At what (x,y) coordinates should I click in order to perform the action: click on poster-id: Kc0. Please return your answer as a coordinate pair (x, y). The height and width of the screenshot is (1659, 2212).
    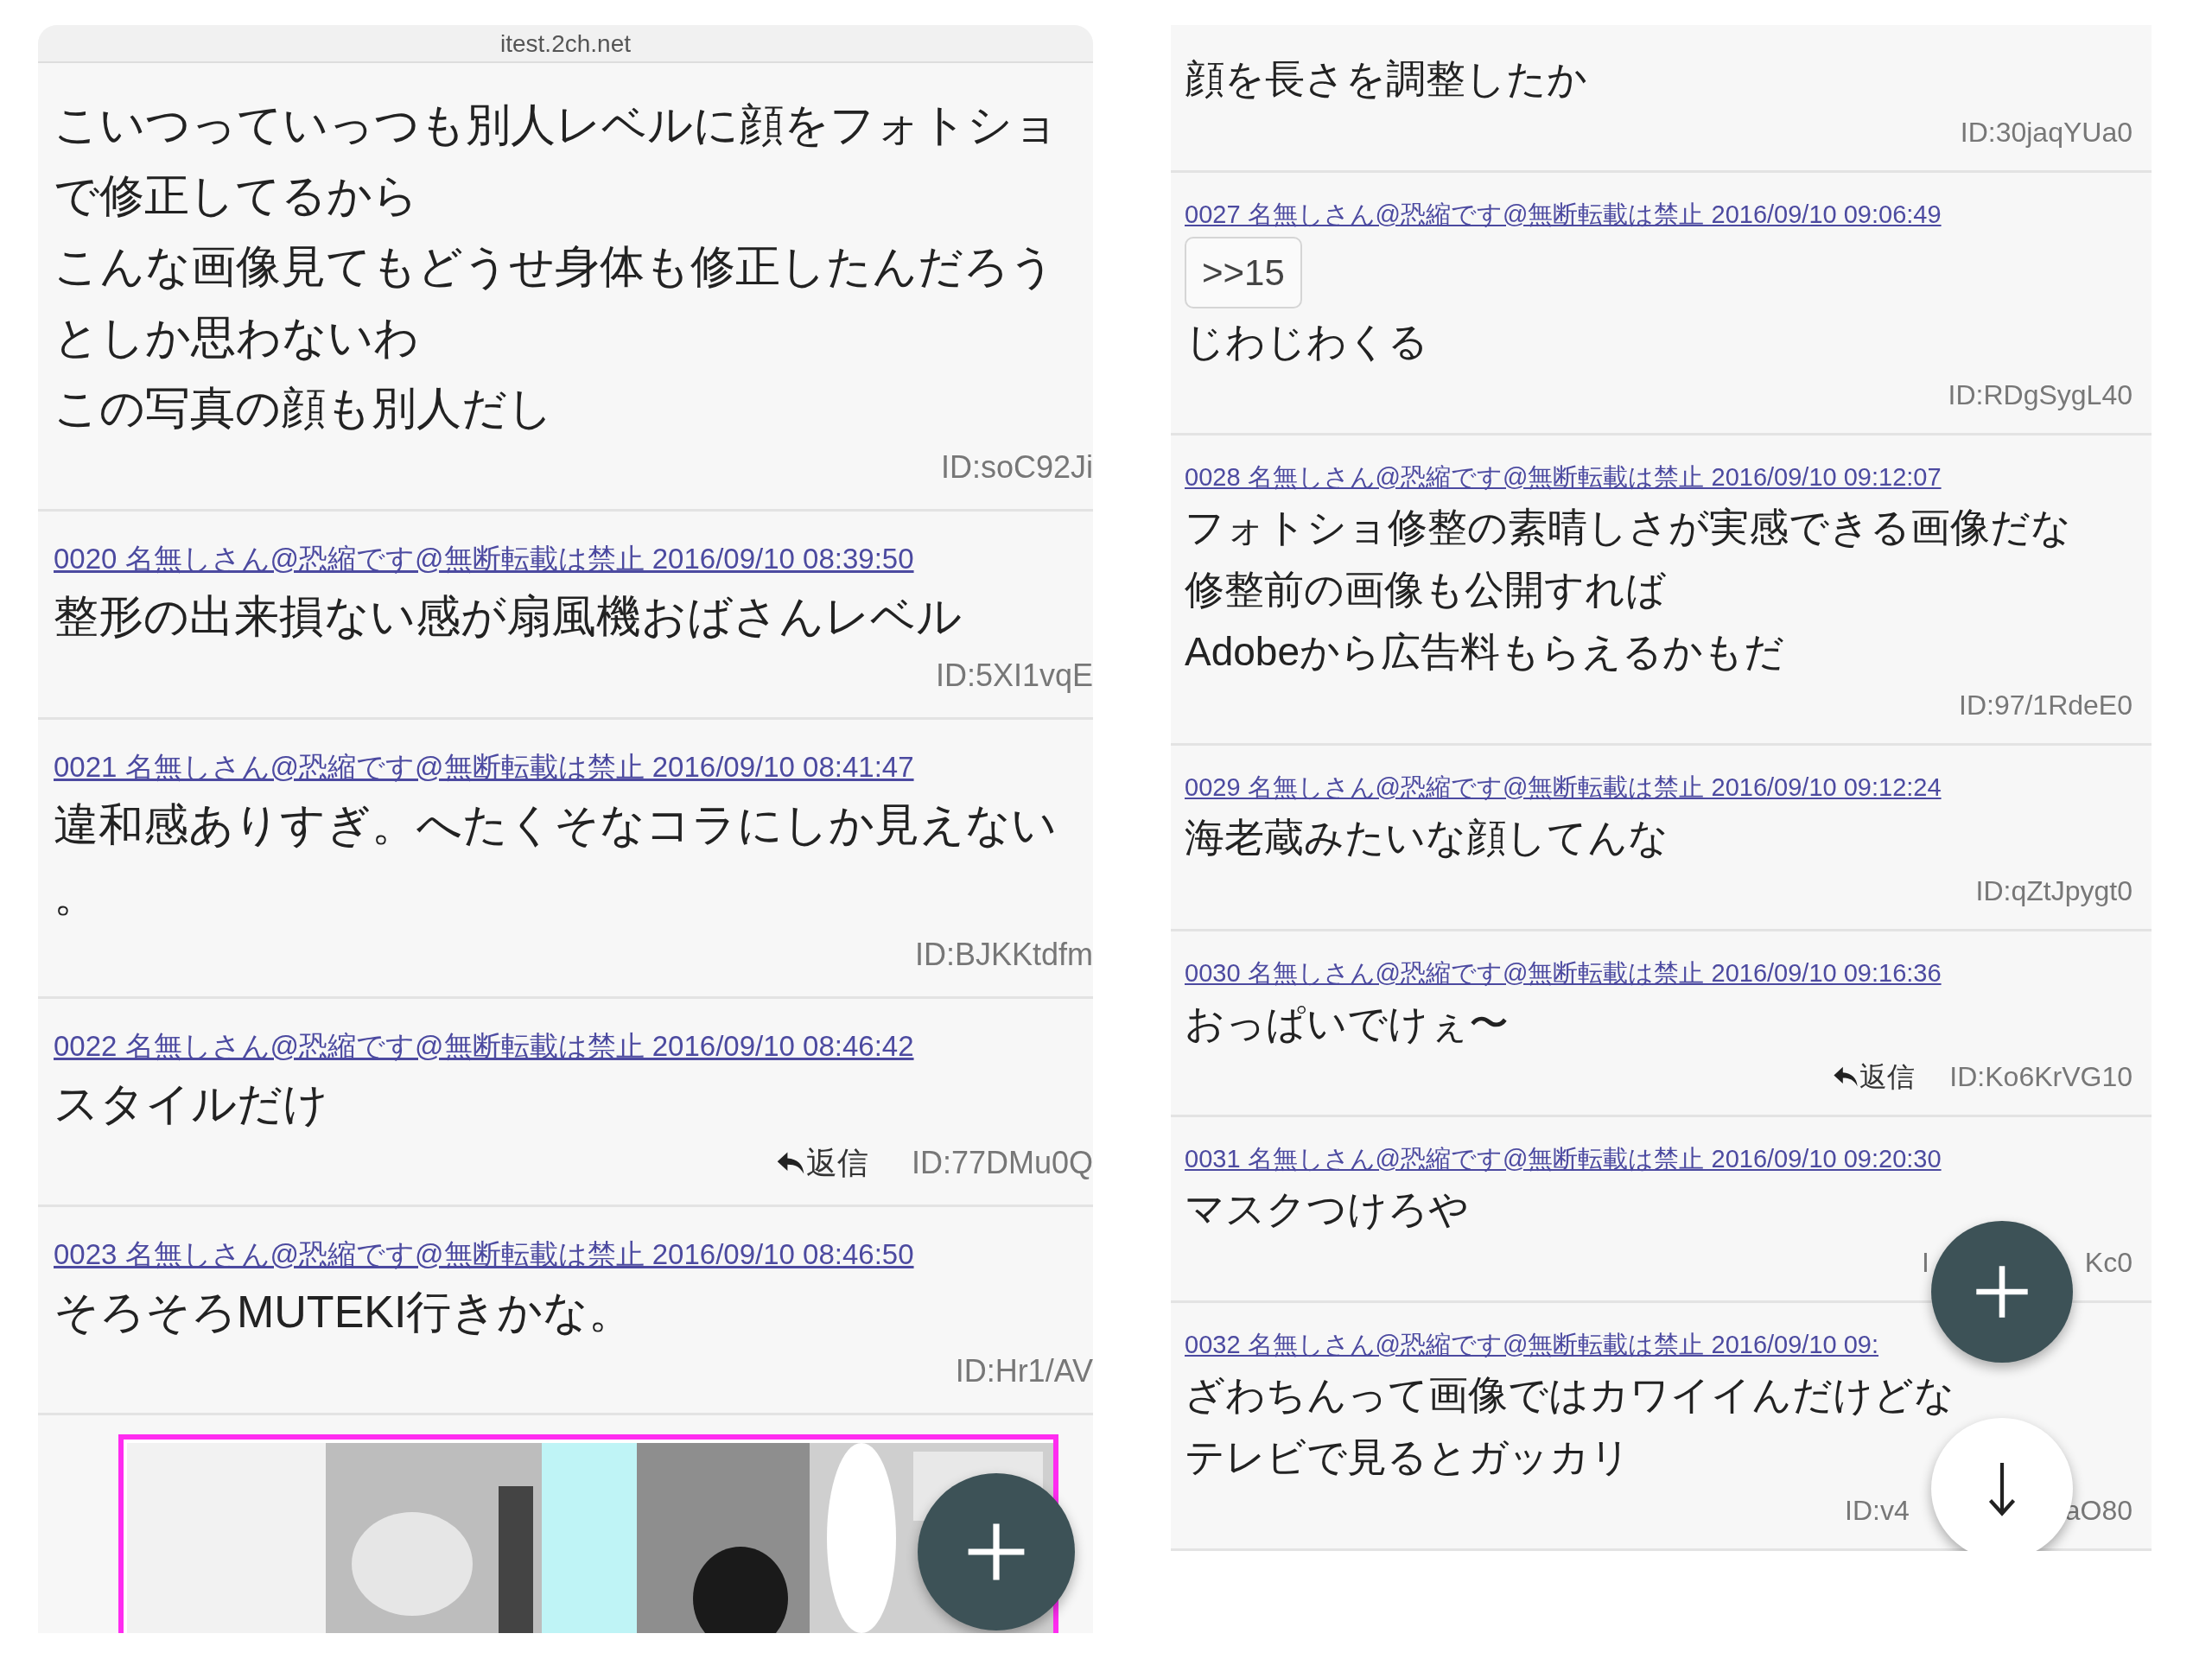
    Looking at the image, I should click on (2108, 1263).